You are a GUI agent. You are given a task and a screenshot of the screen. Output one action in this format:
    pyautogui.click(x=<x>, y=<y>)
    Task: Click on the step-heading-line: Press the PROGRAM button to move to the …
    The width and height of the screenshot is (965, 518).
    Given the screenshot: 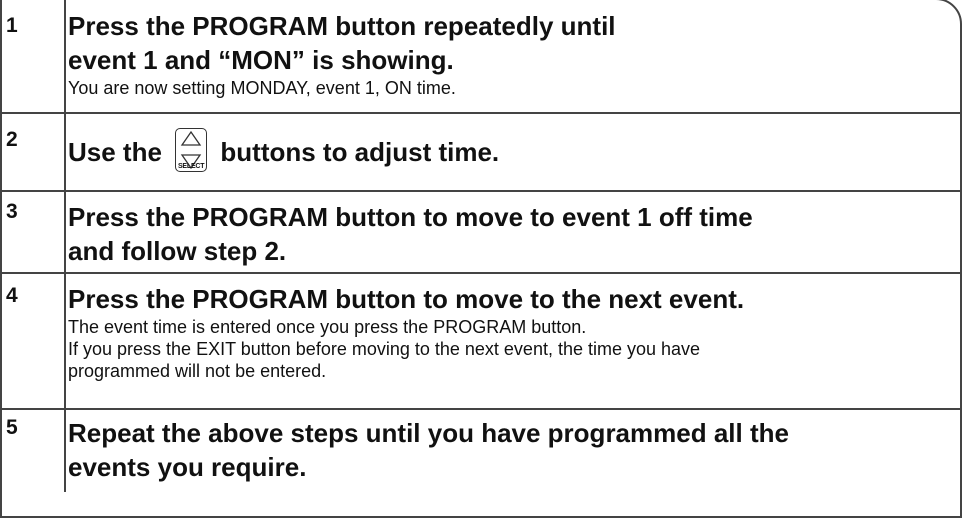 What is the action you would take?
    pyautogui.click(x=406, y=299)
    